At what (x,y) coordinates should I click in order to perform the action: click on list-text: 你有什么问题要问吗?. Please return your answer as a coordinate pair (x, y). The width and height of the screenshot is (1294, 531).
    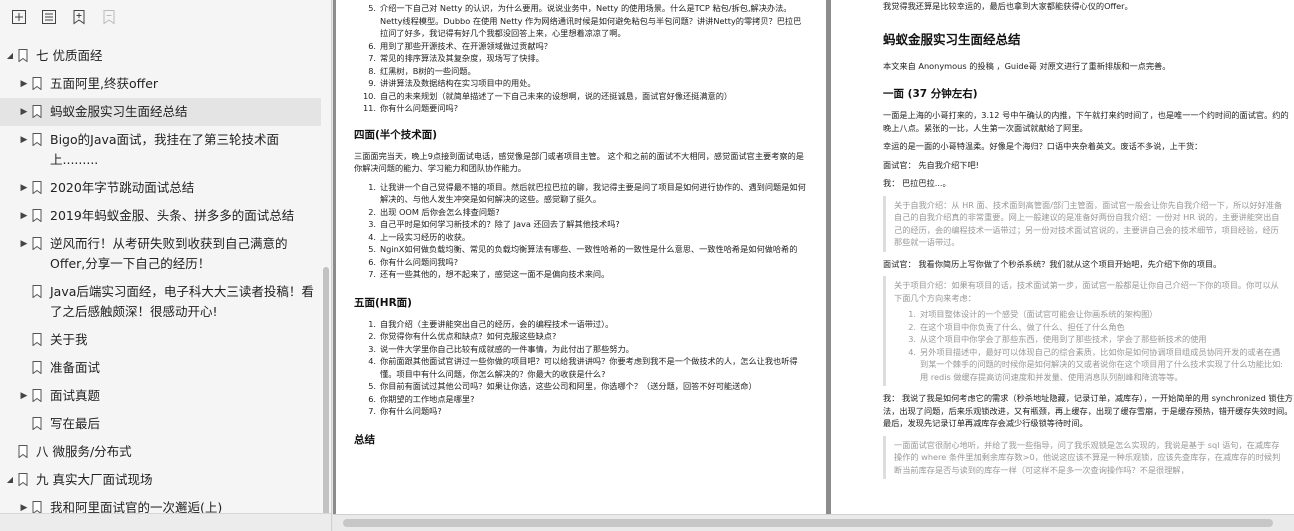
    Looking at the image, I should click on (419, 108).